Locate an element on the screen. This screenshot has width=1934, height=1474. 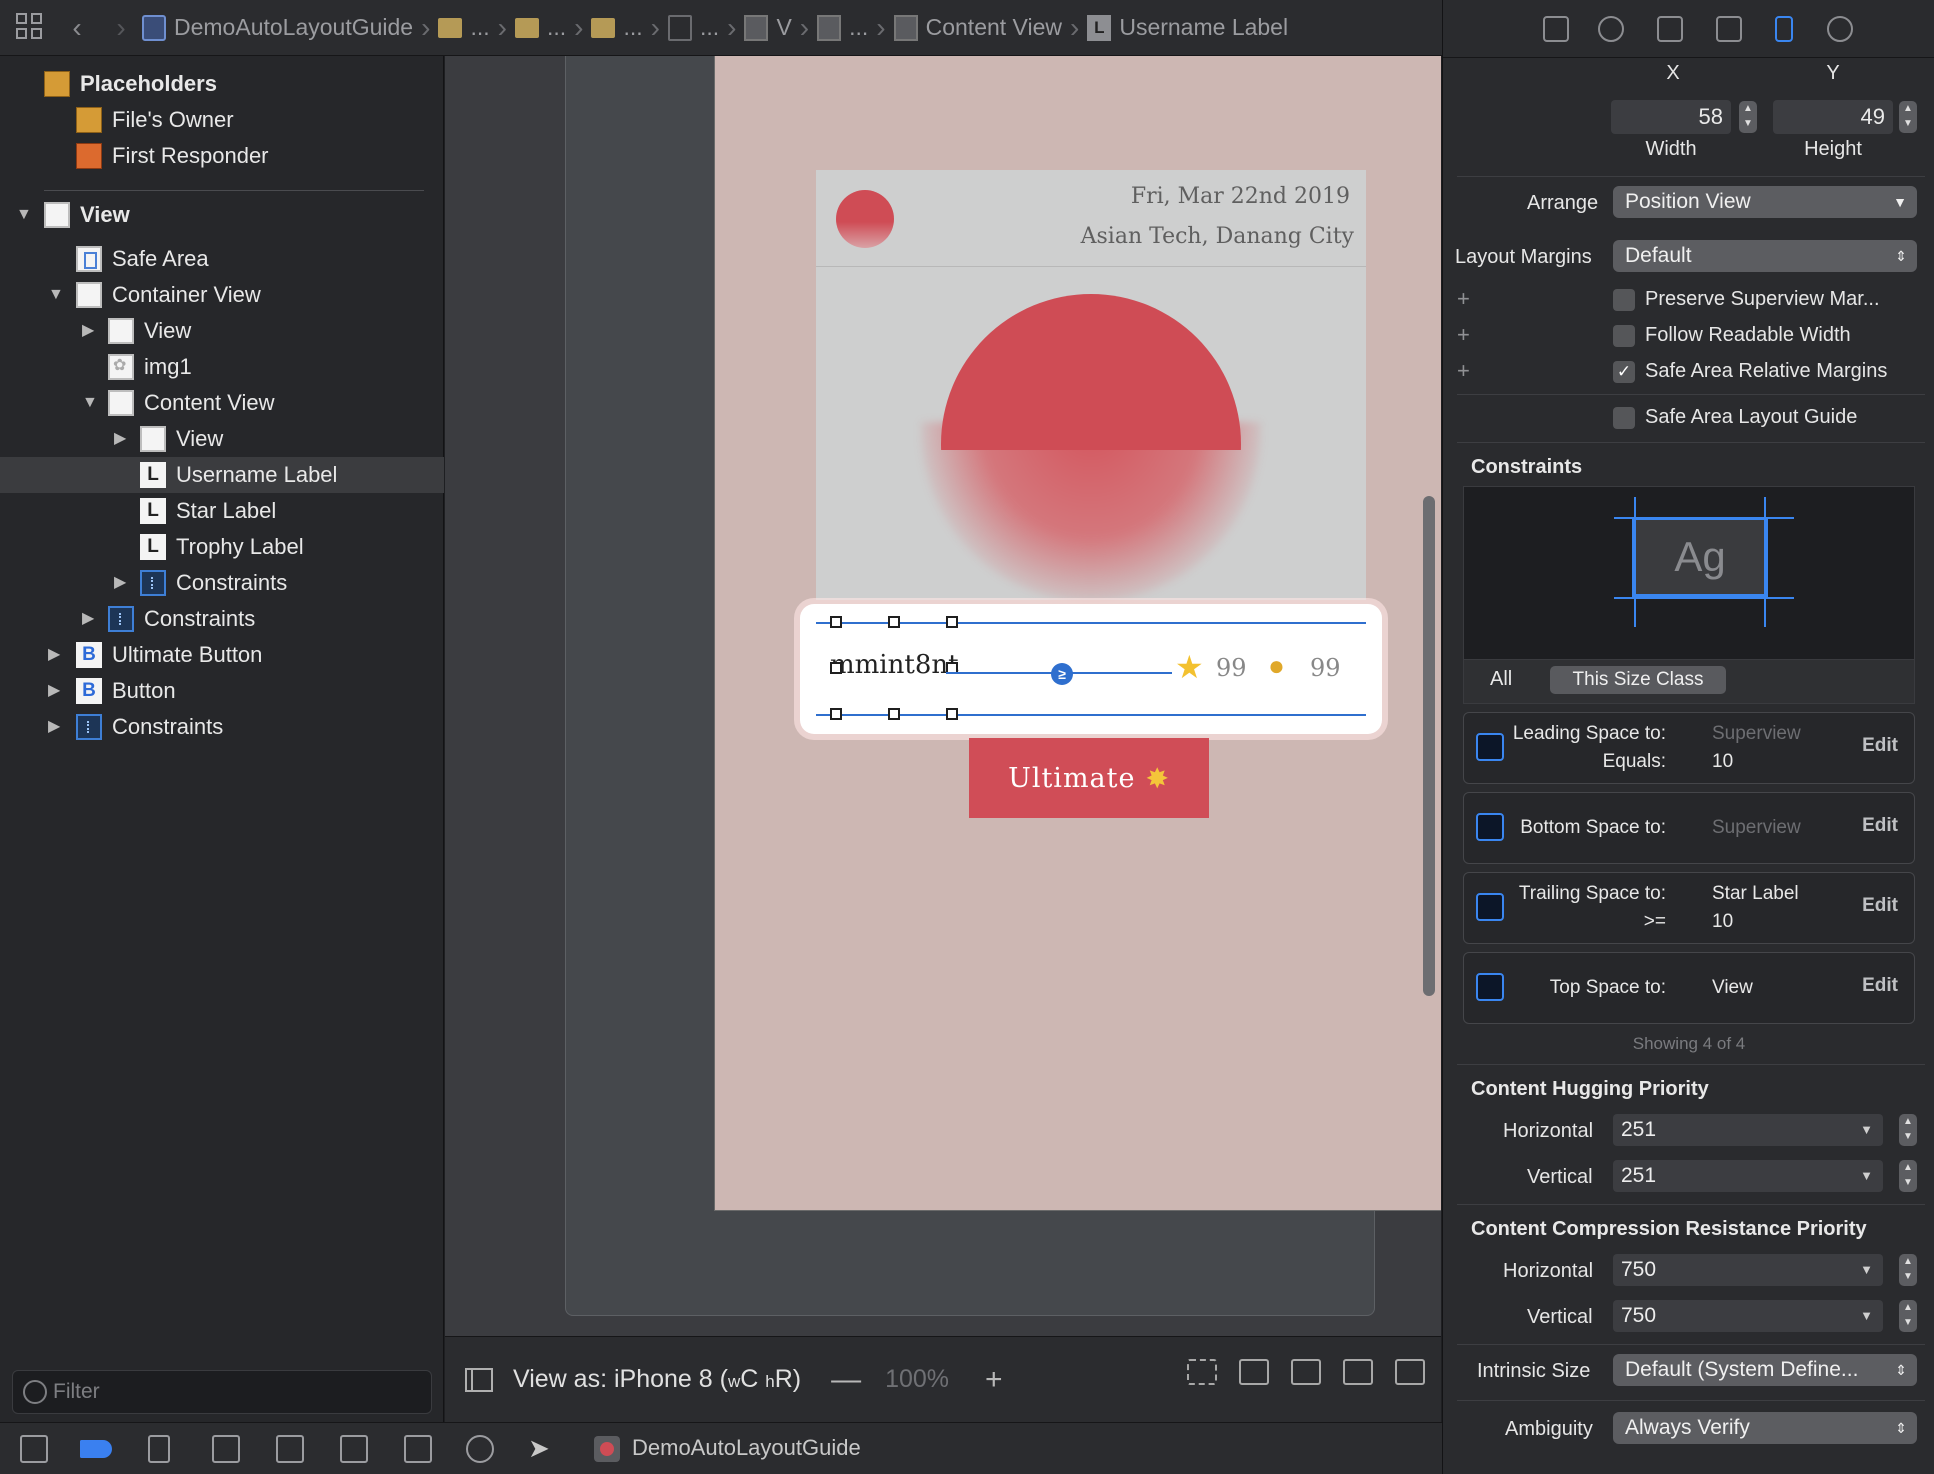
forward-arrow-icon: › is located at coordinates (121, 28).